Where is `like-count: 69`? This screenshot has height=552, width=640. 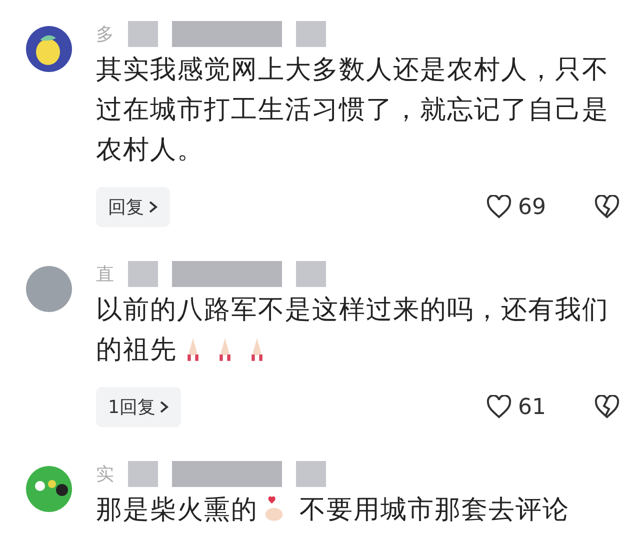
like-count: 69 is located at coordinates (532, 207).